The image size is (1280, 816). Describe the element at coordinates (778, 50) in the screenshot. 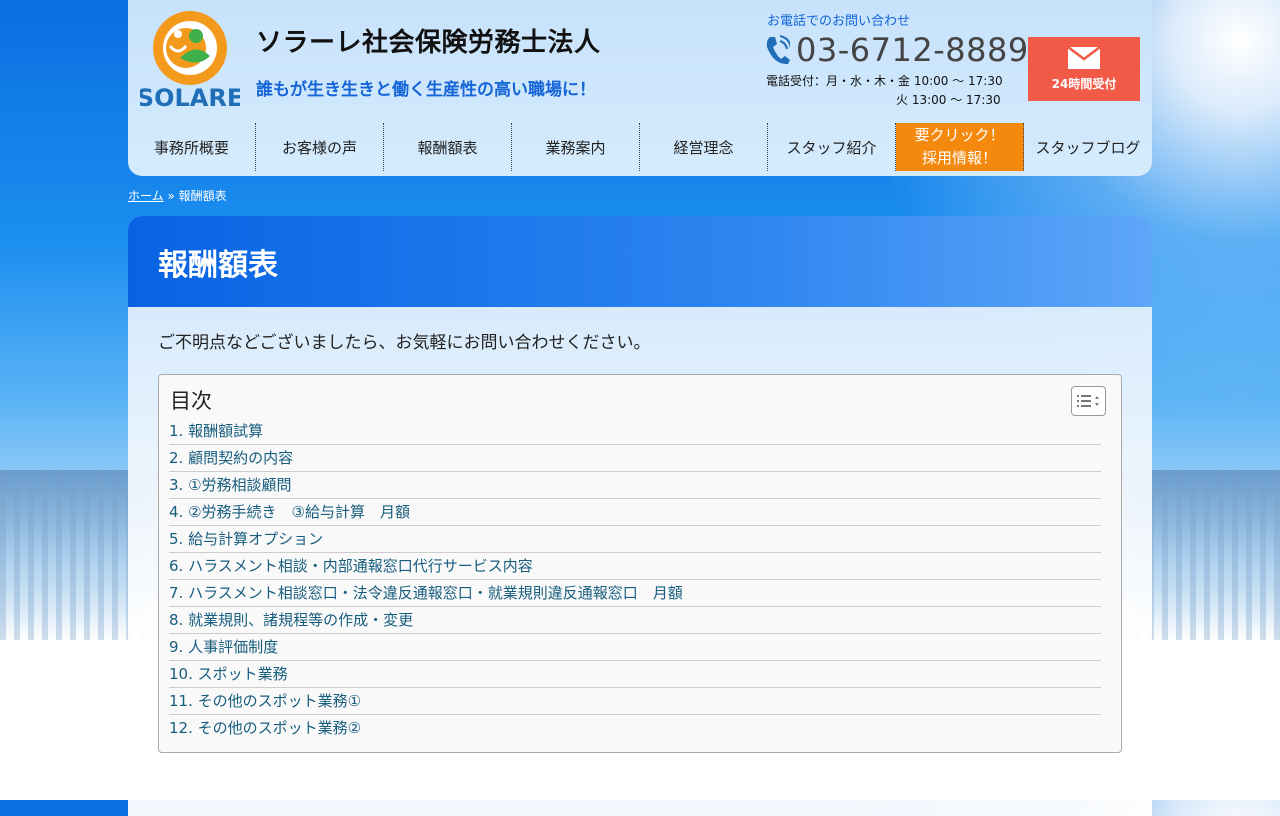

I see `phone-icon` at that location.